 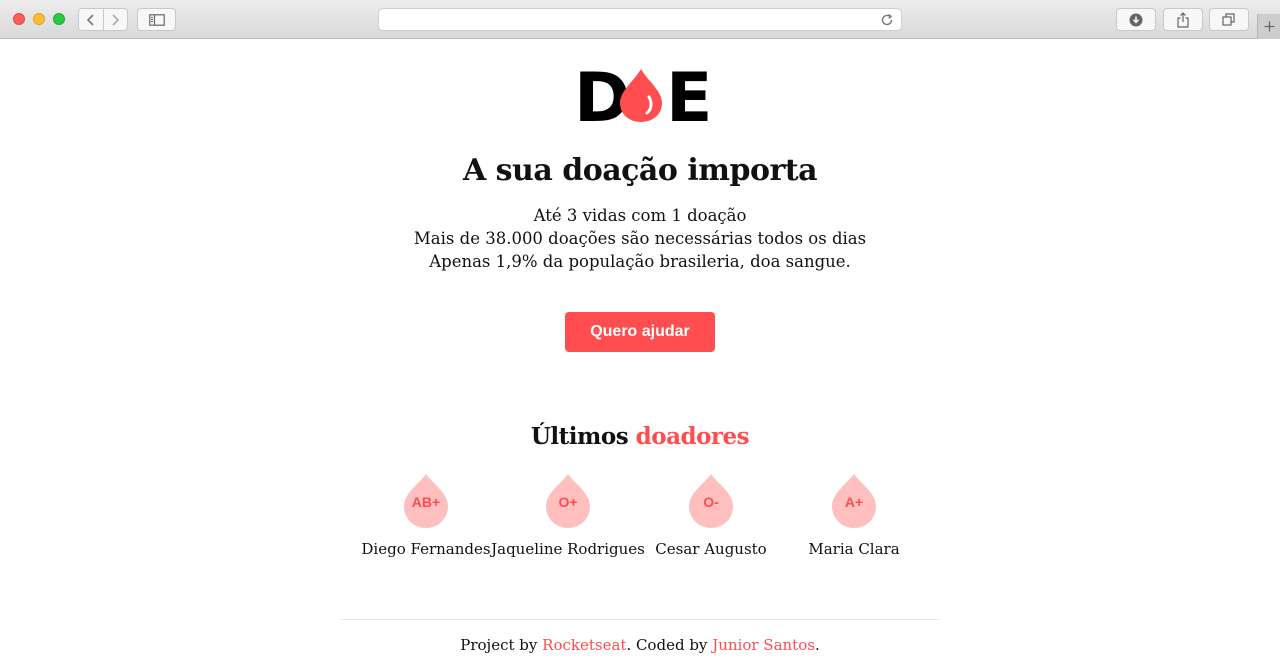 I want to click on browser-toolbar, so click(x=640, y=19).